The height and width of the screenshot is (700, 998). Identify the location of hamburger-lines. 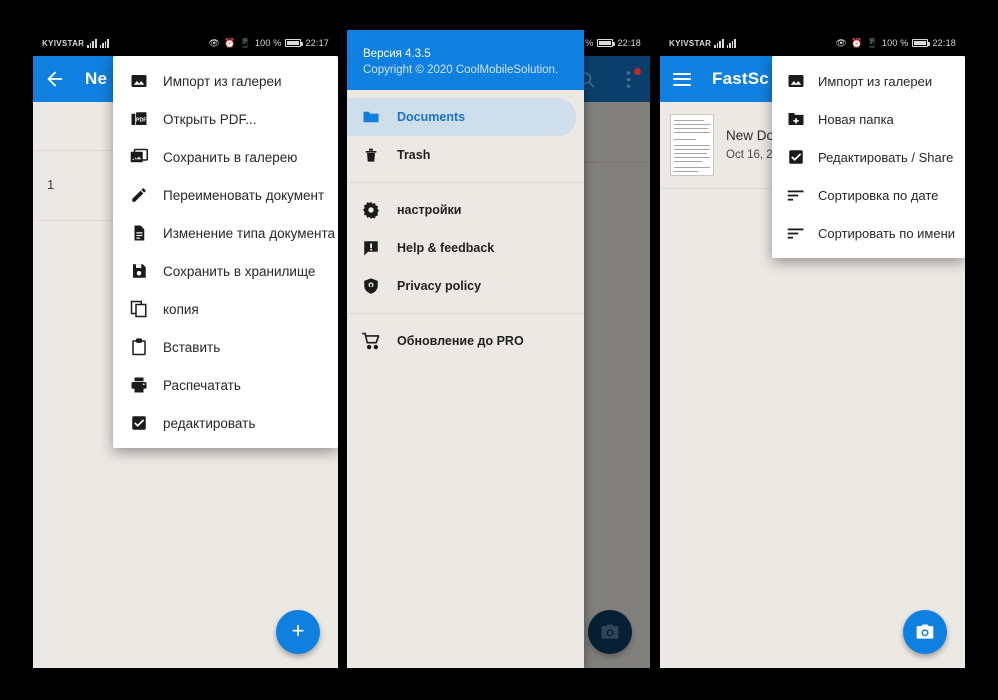
(682, 79).